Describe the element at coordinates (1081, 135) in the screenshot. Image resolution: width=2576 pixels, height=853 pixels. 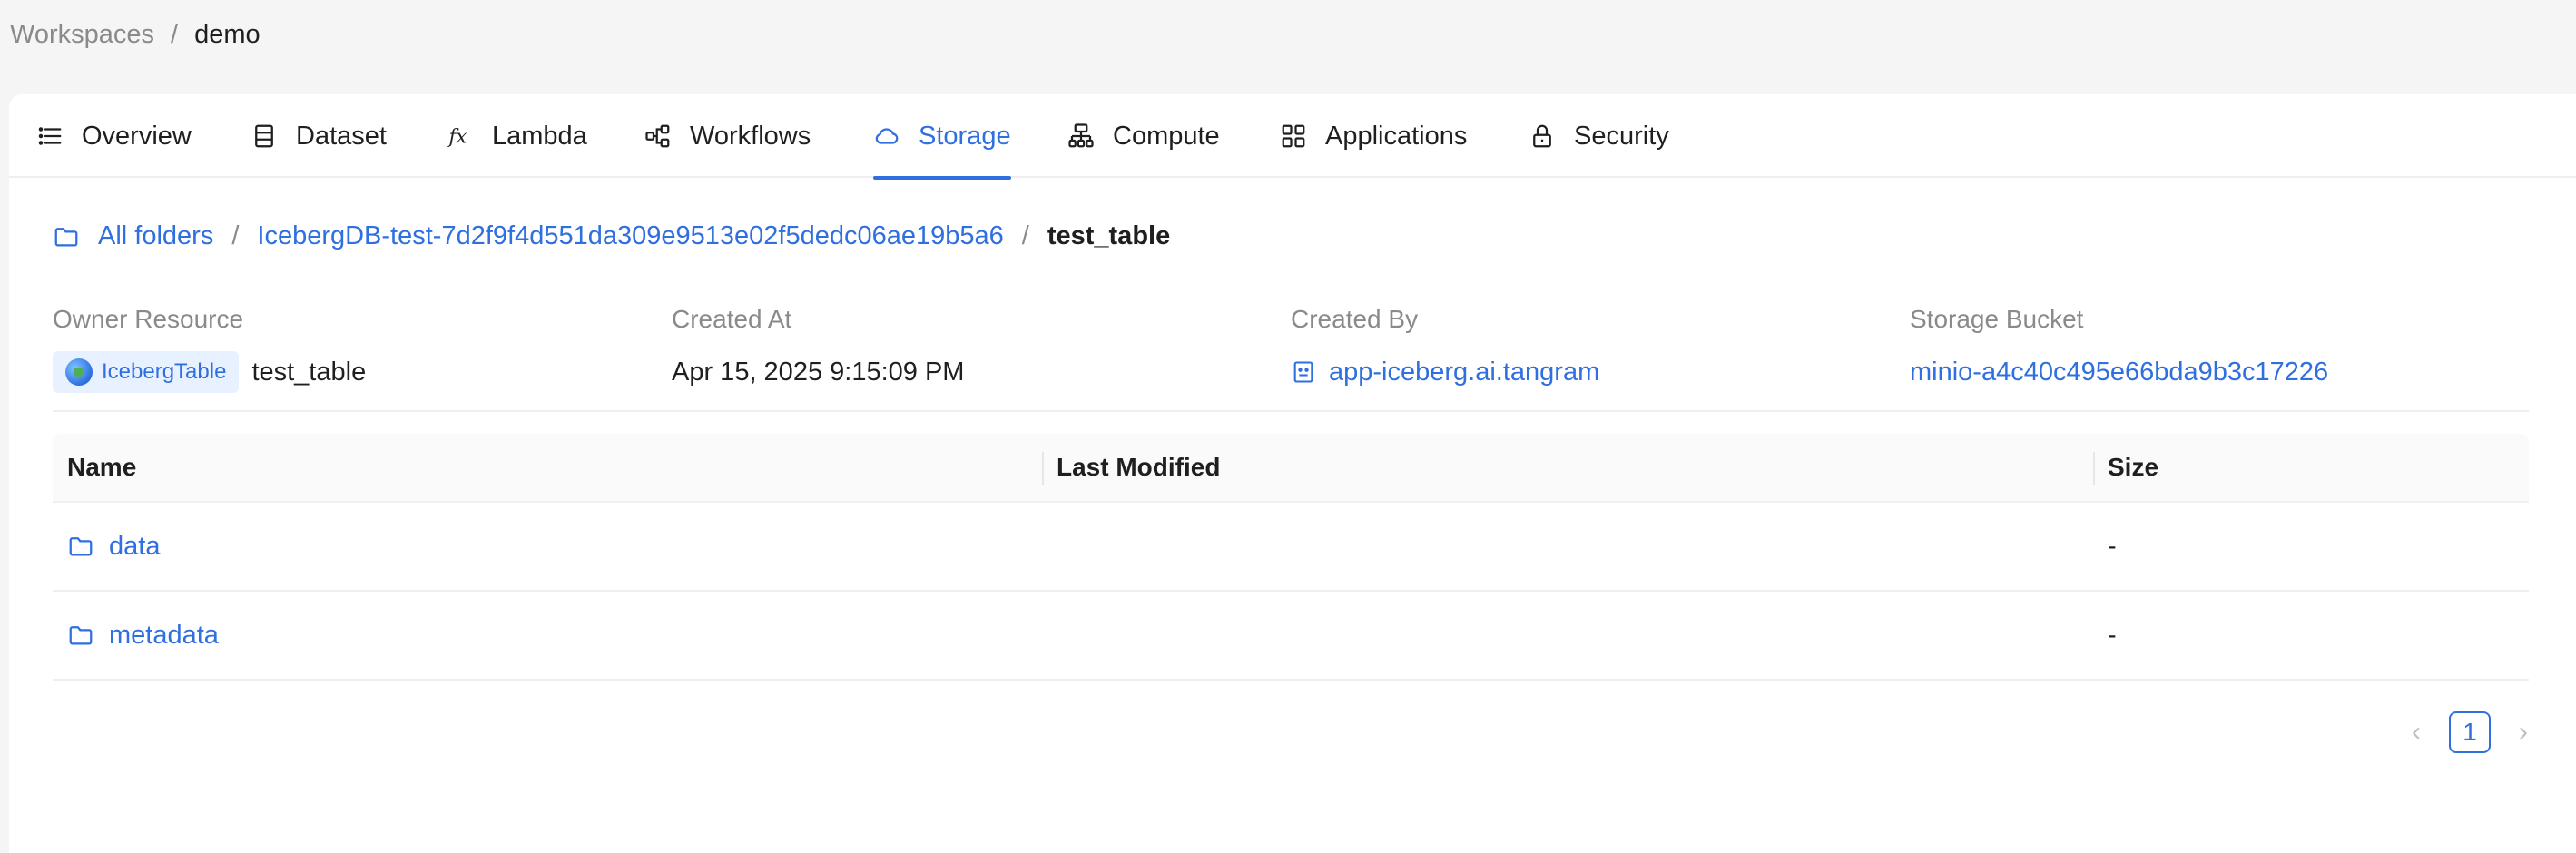
I see `compute-icon` at that location.